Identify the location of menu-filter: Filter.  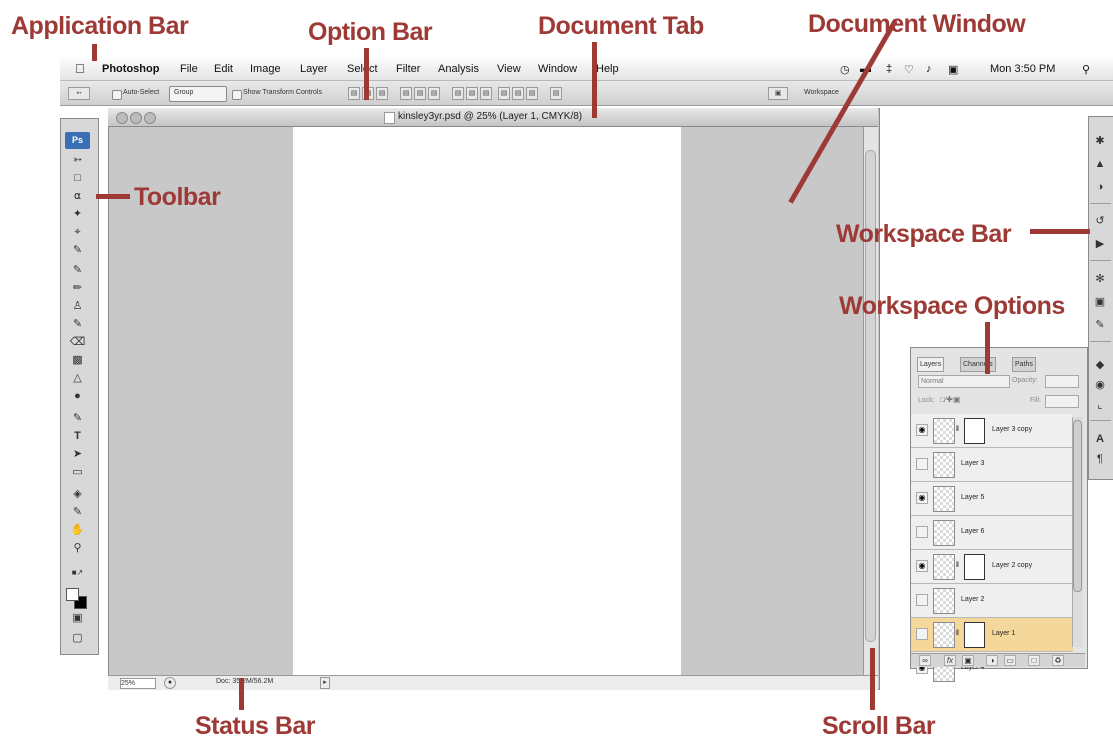
(408, 69).